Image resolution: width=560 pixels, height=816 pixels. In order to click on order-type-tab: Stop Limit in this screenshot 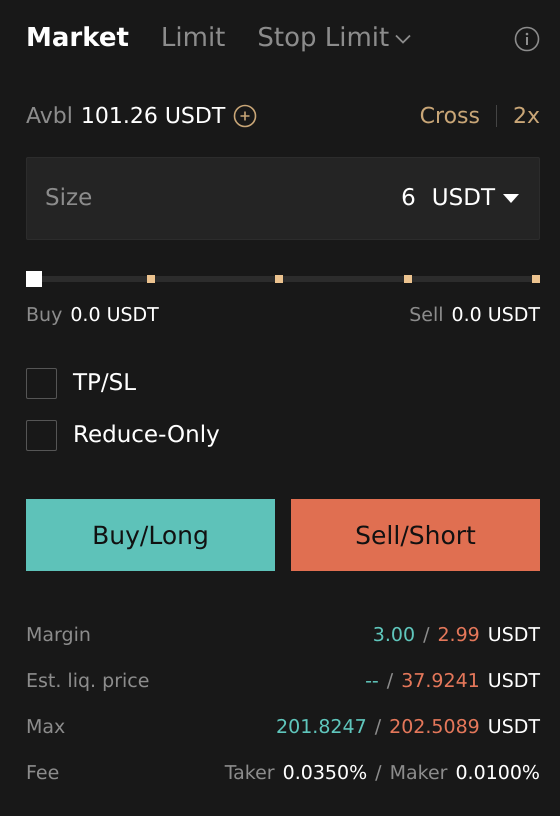, I will do `click(334, 39)`.